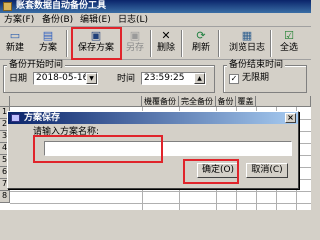 Image resolution: width=320 pixels, height=240 pixels. What do you see at coordinates (256, 65) in the screenshot?
I see `backup-end-title: 备份结束时间` at bounding box center [256, 65].